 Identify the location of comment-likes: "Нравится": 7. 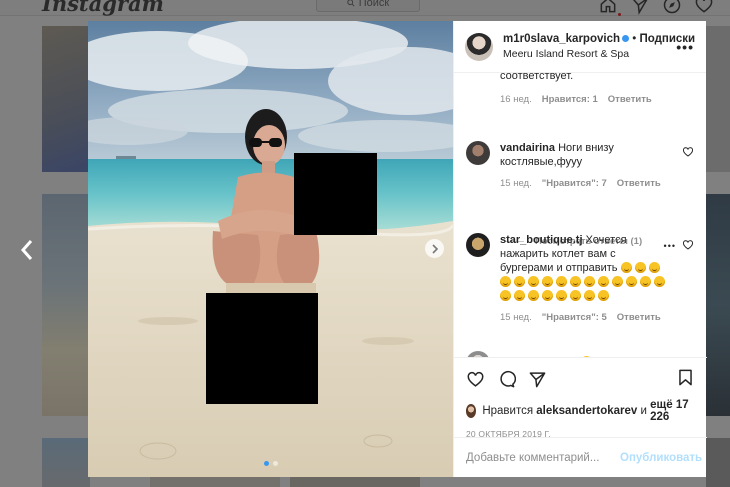
(574, 184).